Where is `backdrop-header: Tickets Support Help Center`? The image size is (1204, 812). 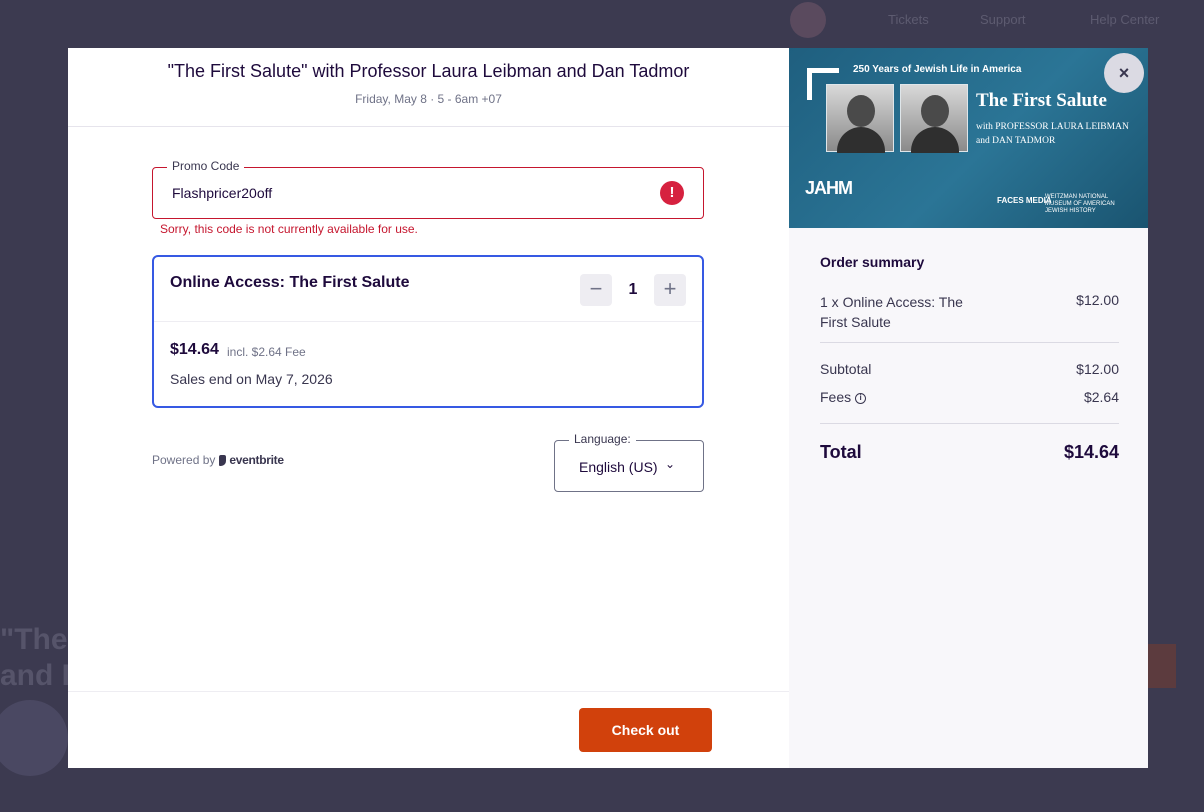 backdrop-header: Tickets Support Help Center is located at coordinates (602, 24).